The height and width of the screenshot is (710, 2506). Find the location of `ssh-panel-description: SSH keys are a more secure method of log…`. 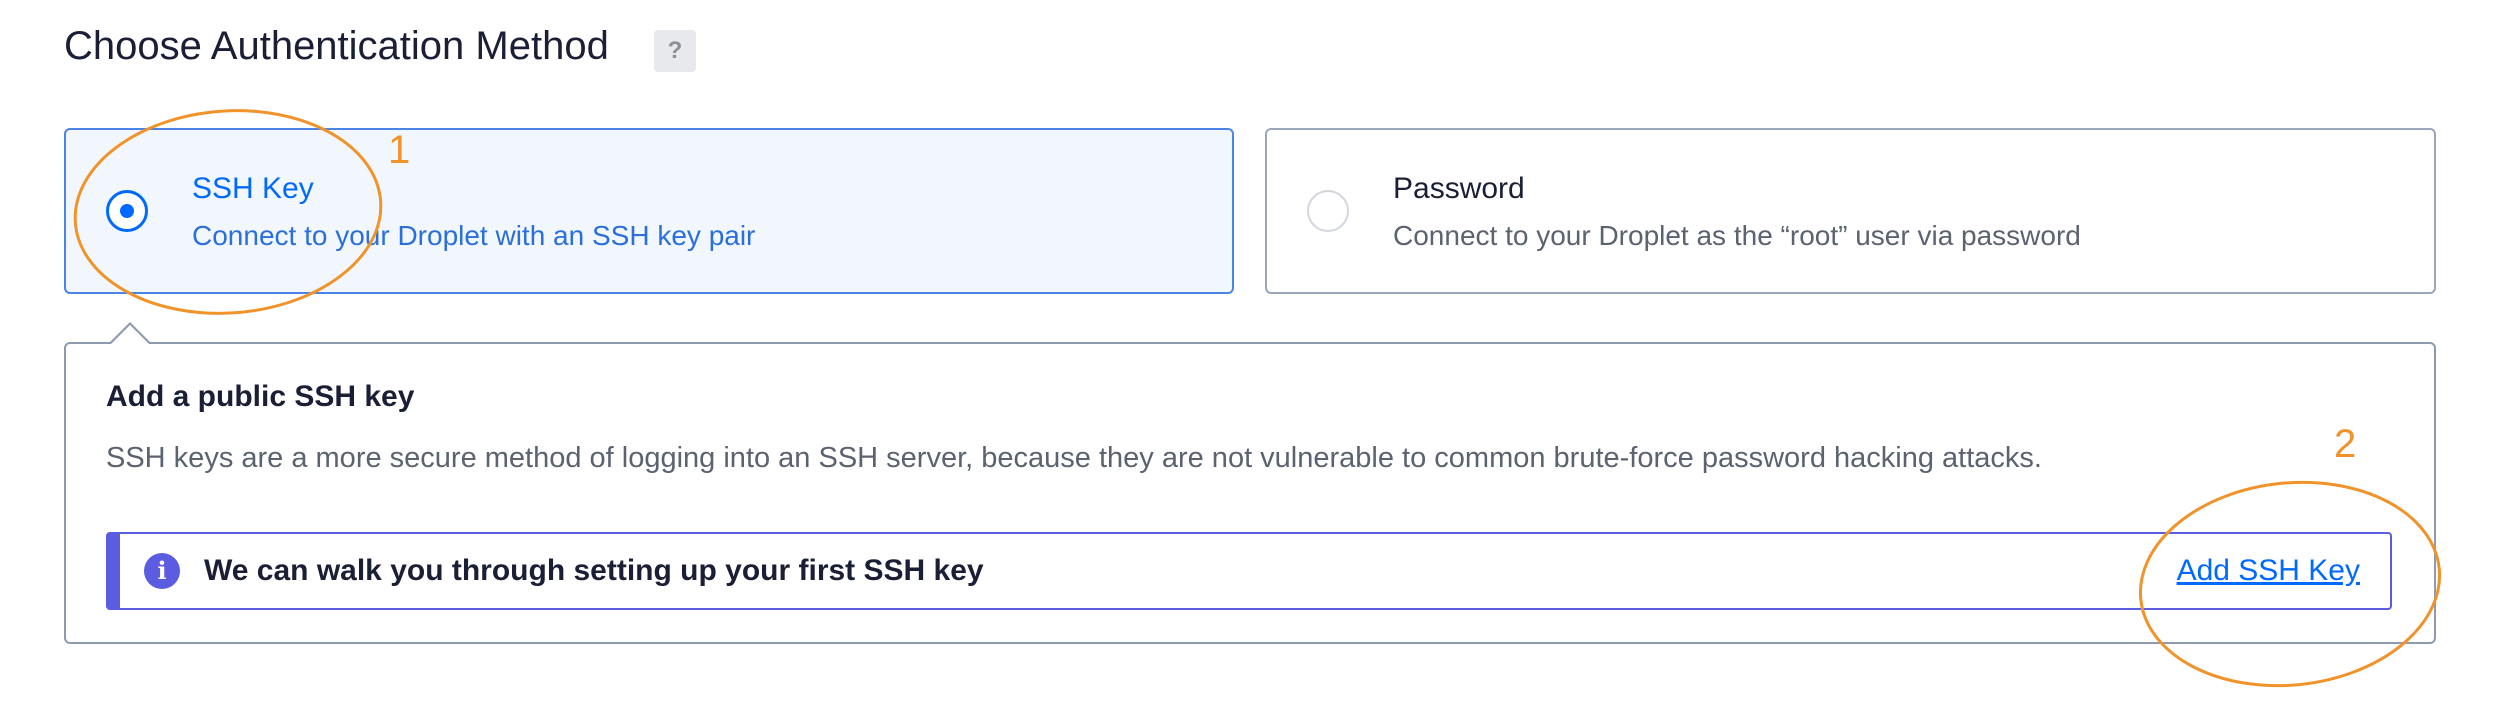

ssh-panel-description: SSH keys are a more secure method of log… is located at coordinates (1074, 458).